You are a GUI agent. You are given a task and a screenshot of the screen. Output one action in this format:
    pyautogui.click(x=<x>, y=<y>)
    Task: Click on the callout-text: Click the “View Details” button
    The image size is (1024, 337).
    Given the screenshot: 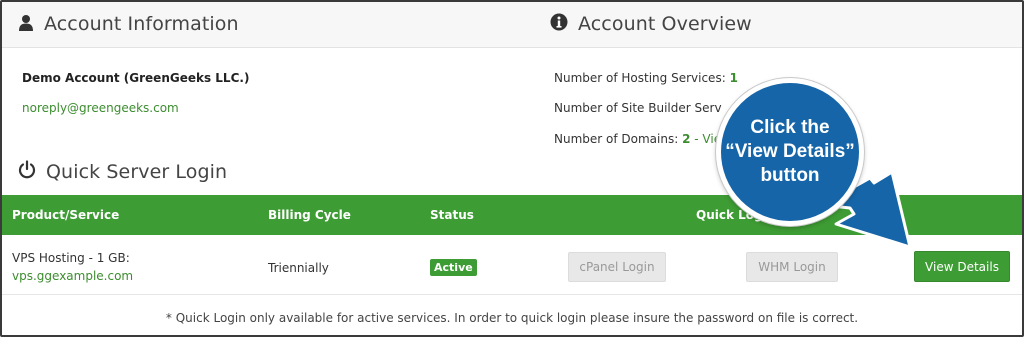 What is the action you would take?
    pyautogui.click(x=790, y=151)
    